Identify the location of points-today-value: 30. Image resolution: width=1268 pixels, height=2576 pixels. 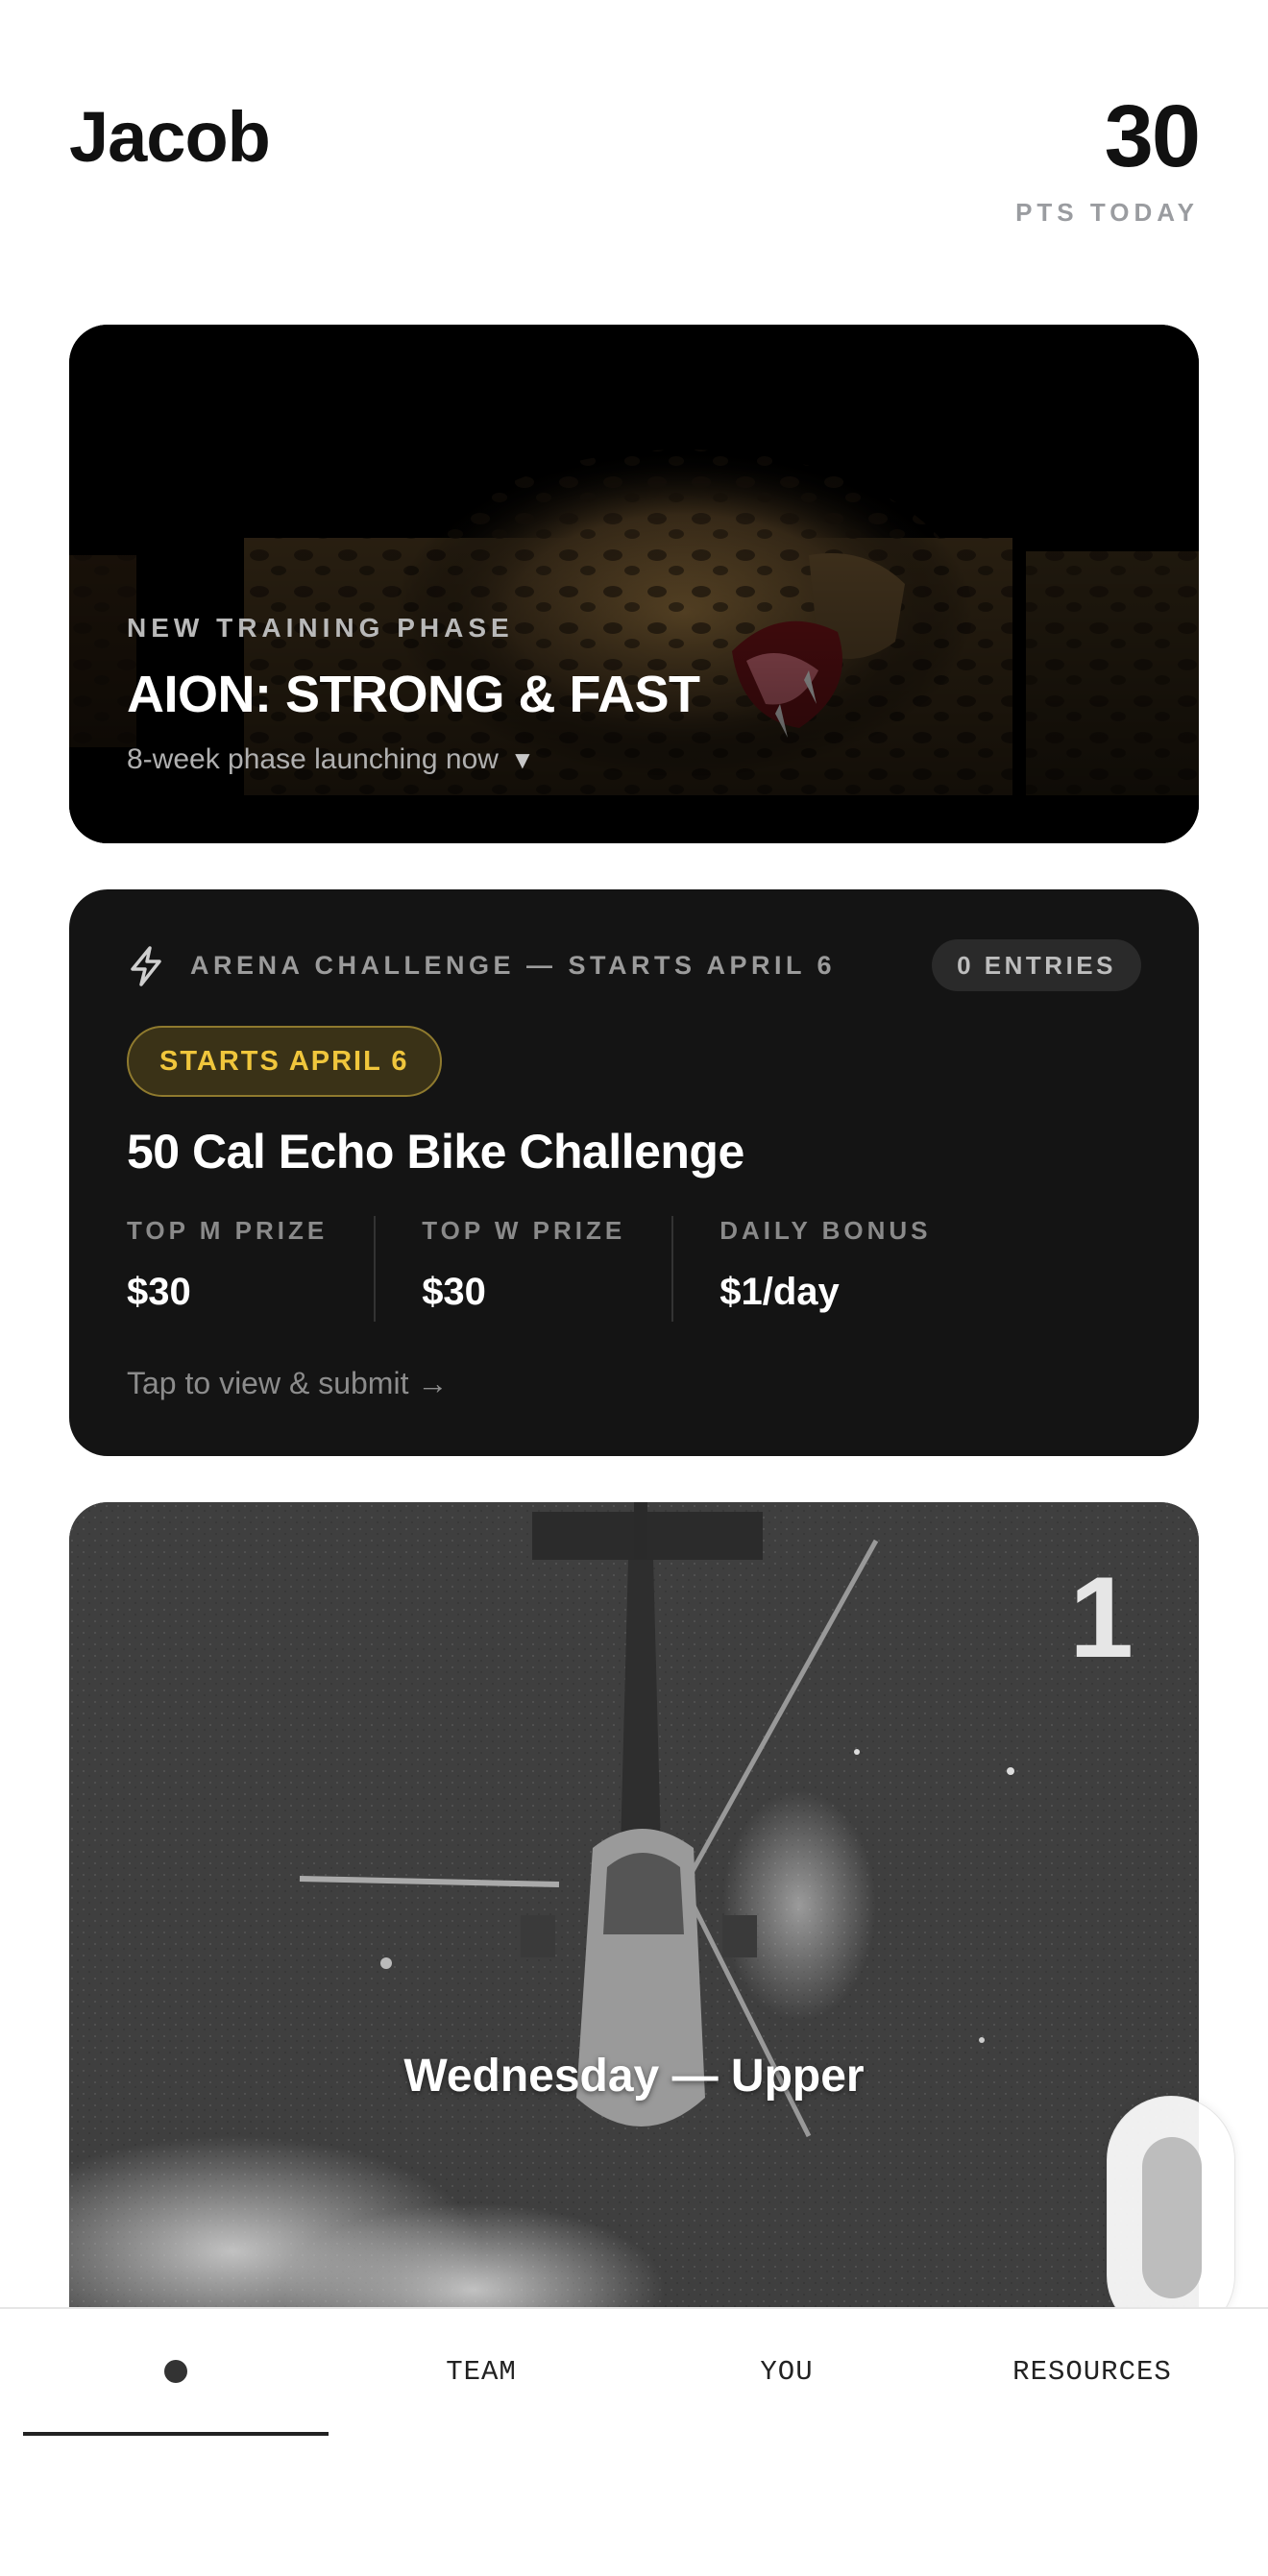
(1152, 136).